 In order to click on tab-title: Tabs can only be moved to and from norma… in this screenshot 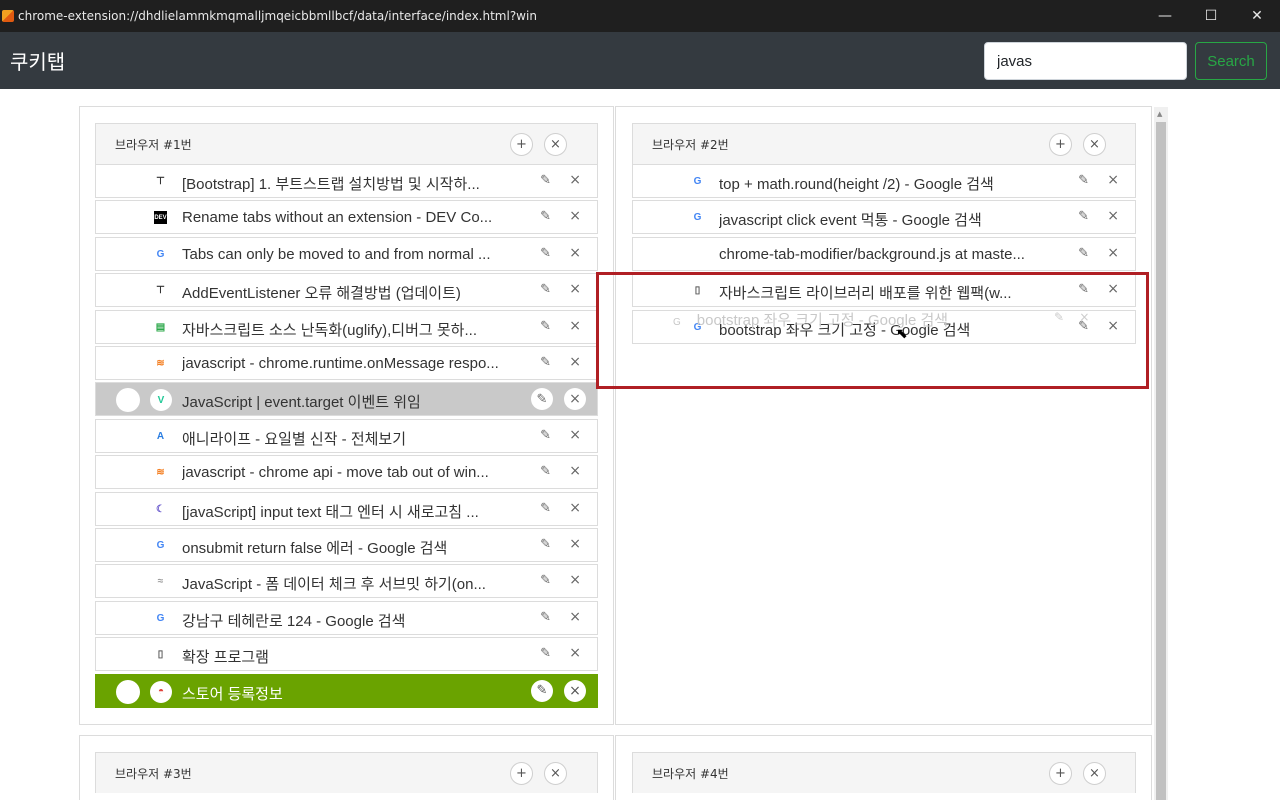, I will do `click(347, 254)`.